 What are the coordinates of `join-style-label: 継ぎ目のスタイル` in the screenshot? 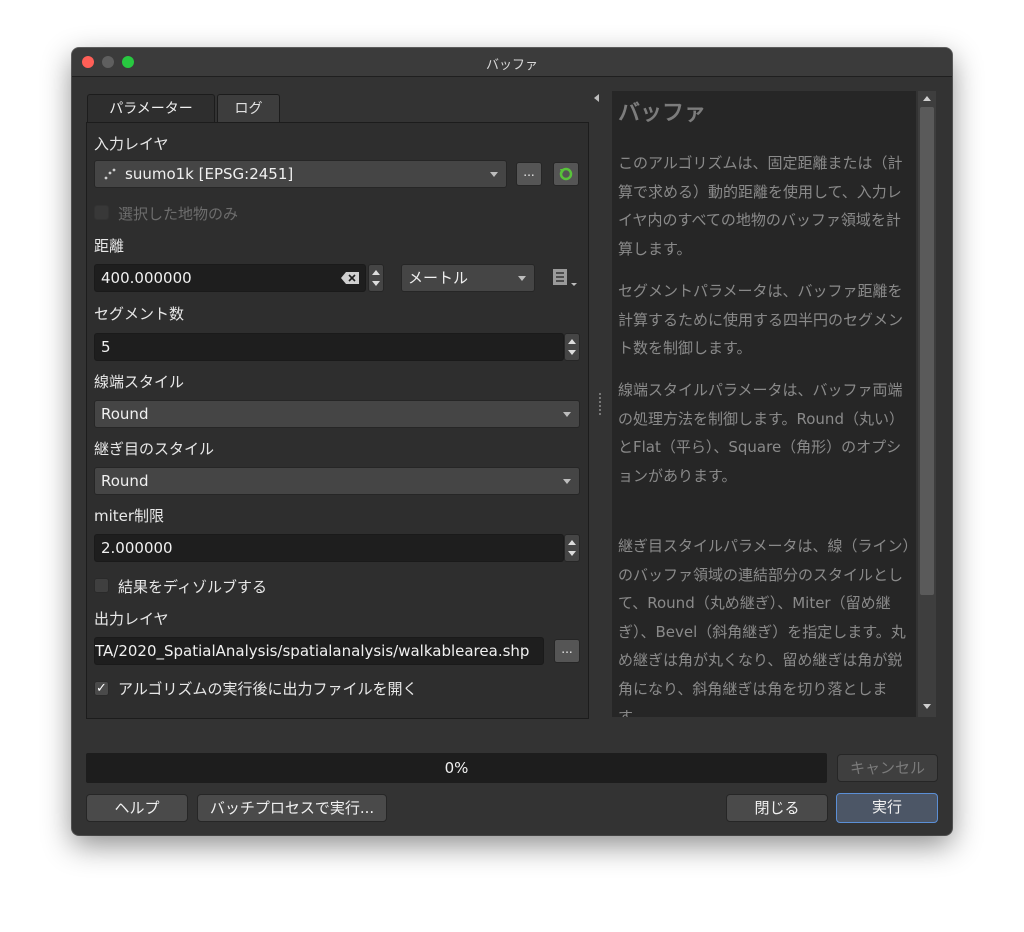 It's located at (154, 449).